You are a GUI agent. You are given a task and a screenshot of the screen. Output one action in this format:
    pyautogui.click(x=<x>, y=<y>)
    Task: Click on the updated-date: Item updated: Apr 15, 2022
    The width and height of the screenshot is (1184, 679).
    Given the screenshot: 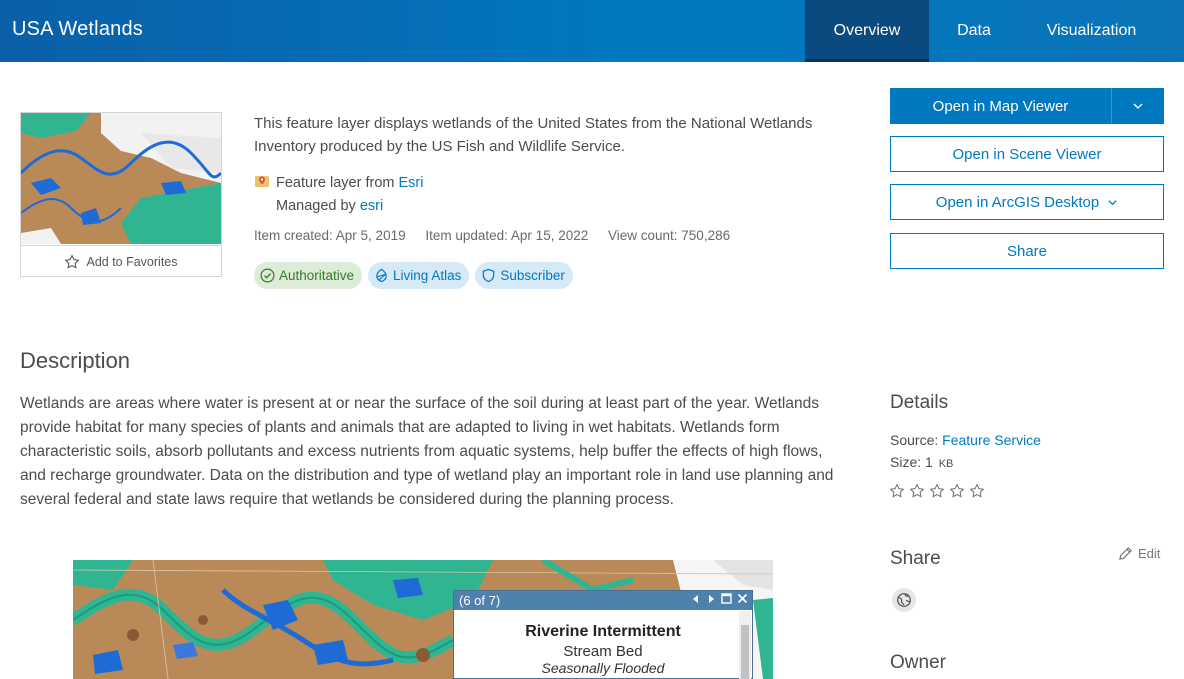 What is the action you would take?
    pyautogui.click(x=507, y=235)
    